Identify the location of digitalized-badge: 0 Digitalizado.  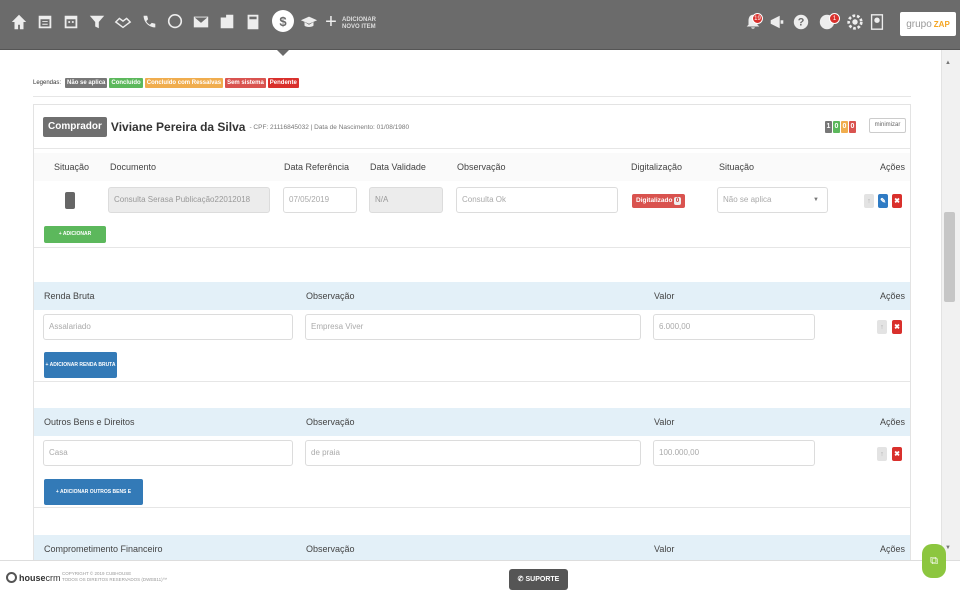
(658, 201).